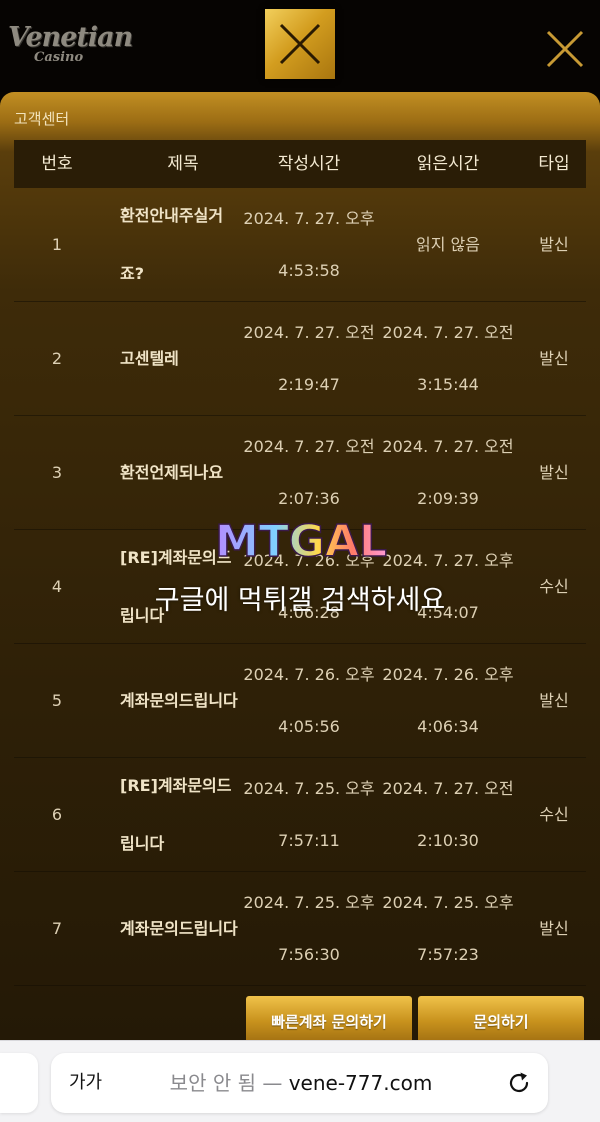  What do you see at coordinates (183, 472) in the screenshot?
I see `row-title-link: 환전언제되나요` at bounding box center [183, 472].